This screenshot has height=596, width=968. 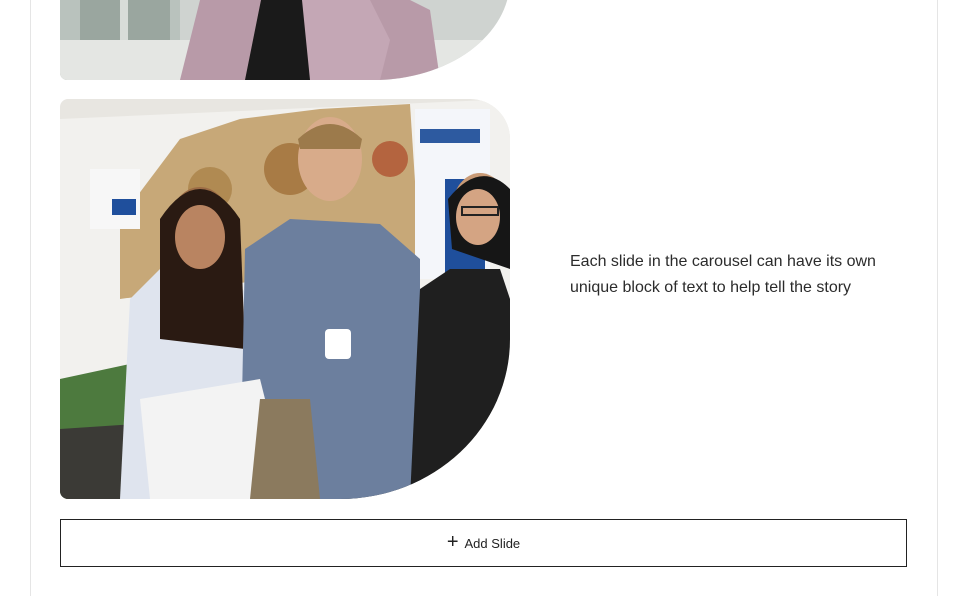 I want to click on add-slide-button: + Add Slide, so click(x=483, y=543).